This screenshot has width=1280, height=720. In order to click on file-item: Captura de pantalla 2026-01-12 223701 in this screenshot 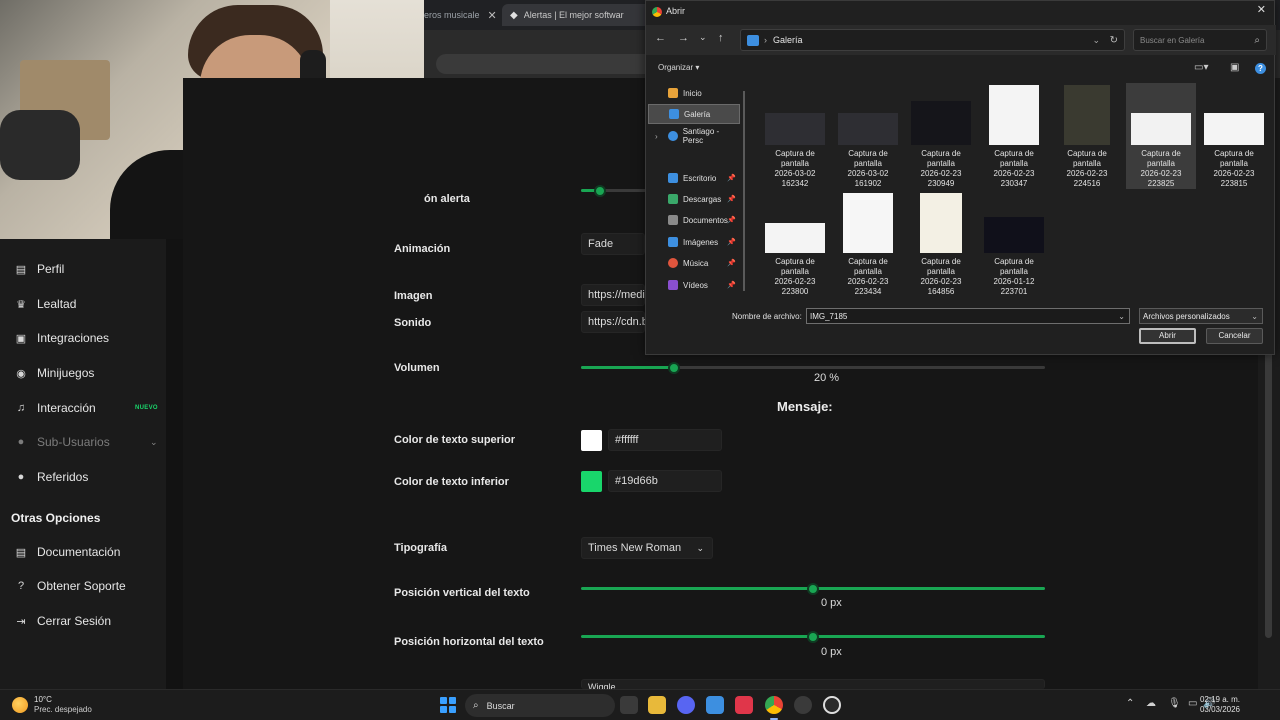, I will do `click(1014, 244)`.